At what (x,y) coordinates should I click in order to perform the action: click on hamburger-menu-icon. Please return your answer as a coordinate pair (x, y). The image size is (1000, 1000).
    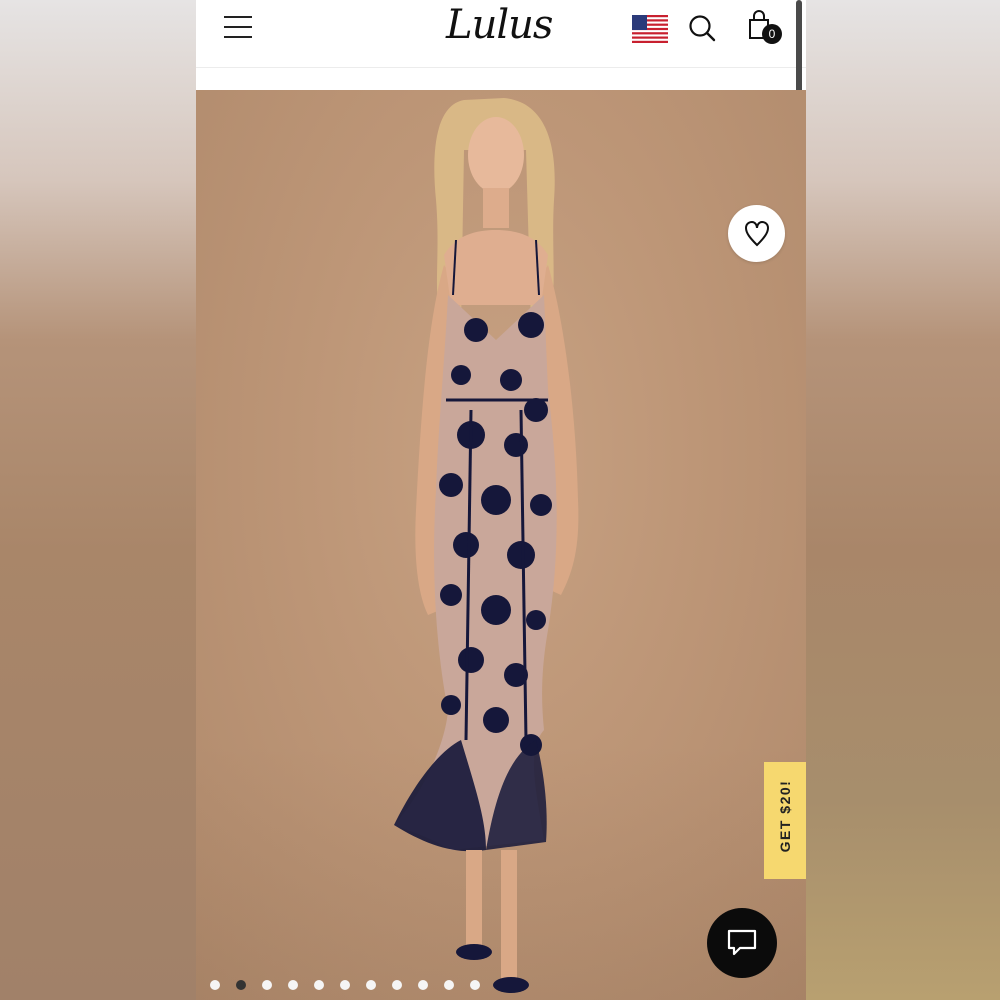
    Looking at the image, I should click on (238, 27).